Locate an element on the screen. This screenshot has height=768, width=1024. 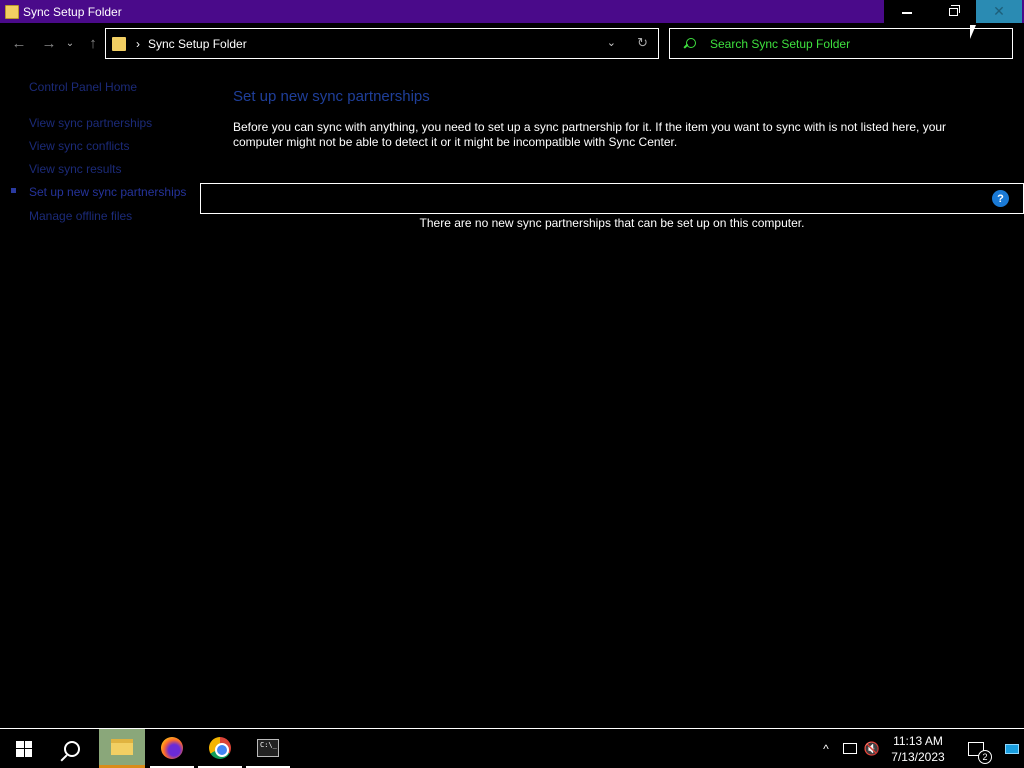
close-button: ✕ is located at coordinates (999, 11).